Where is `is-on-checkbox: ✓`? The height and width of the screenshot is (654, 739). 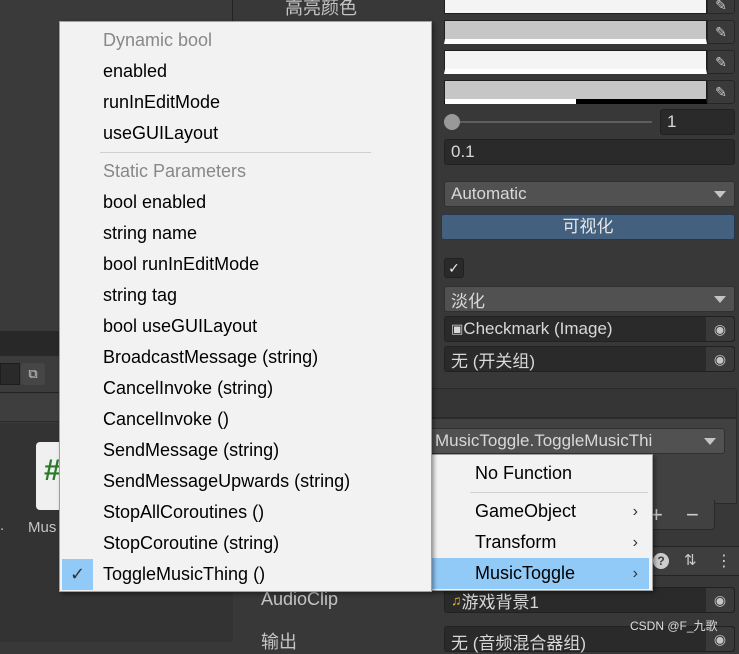 is-on-checkbox: ✓ is located at coordinates (454, 268).